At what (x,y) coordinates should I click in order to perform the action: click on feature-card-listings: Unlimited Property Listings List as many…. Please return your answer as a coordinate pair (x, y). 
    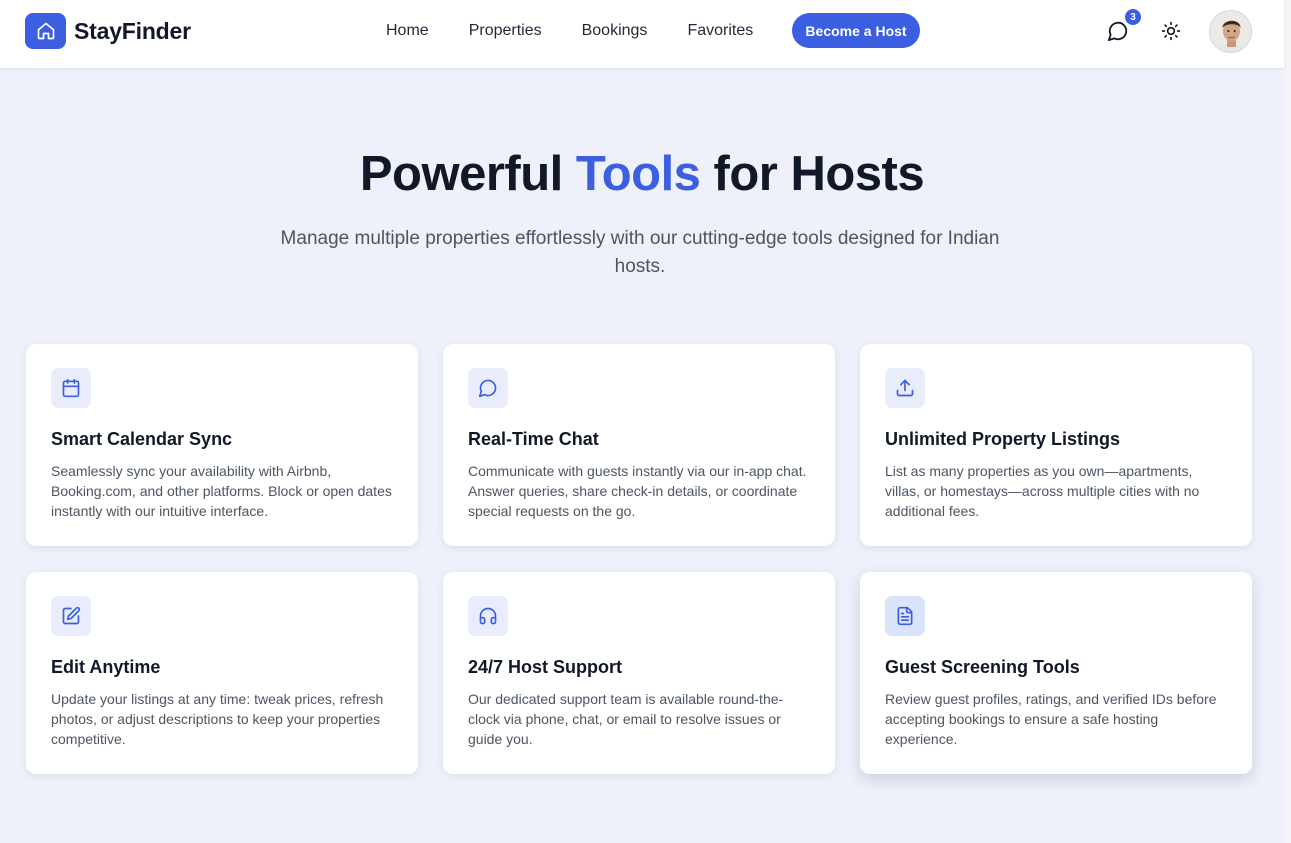
    Looking at the image, I should click on (1056, 445).